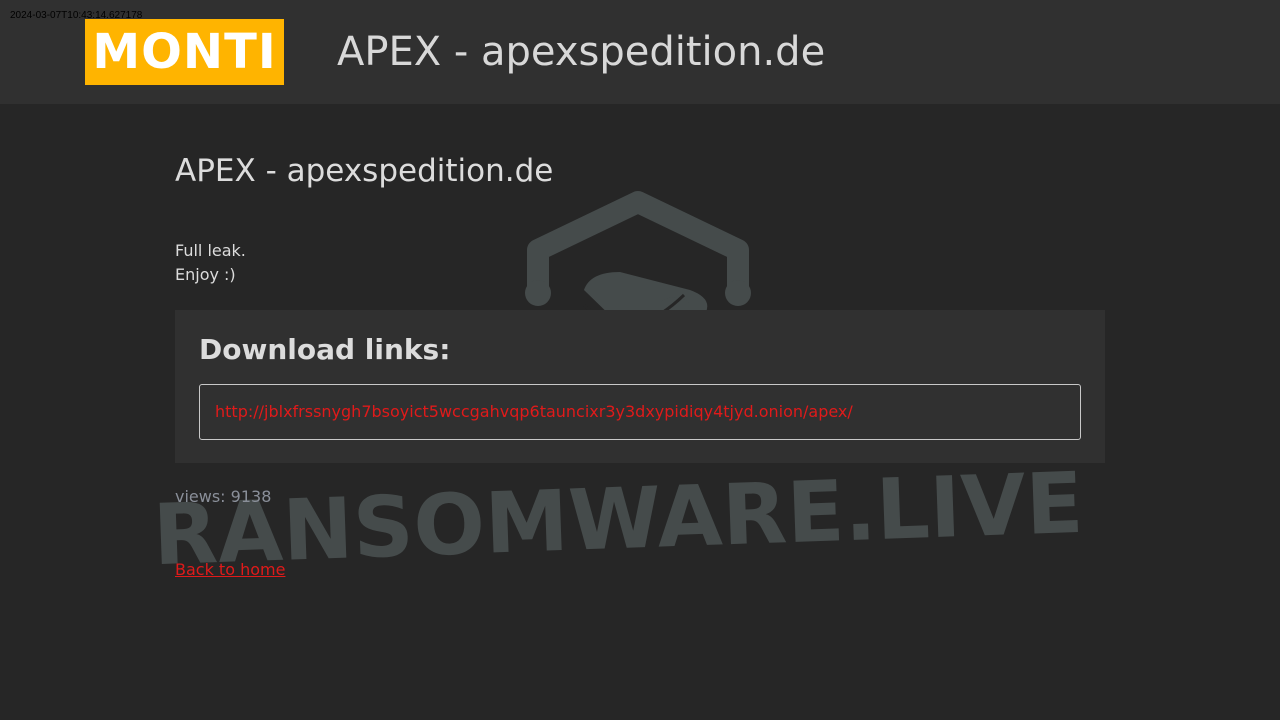 Image resolution: width=1280 pixels, height=720 pixels. What do you see at coordinates (205, 274) in the screenshot?
I see `description-line: Enjoy :)` at bounding box center [205, 274].